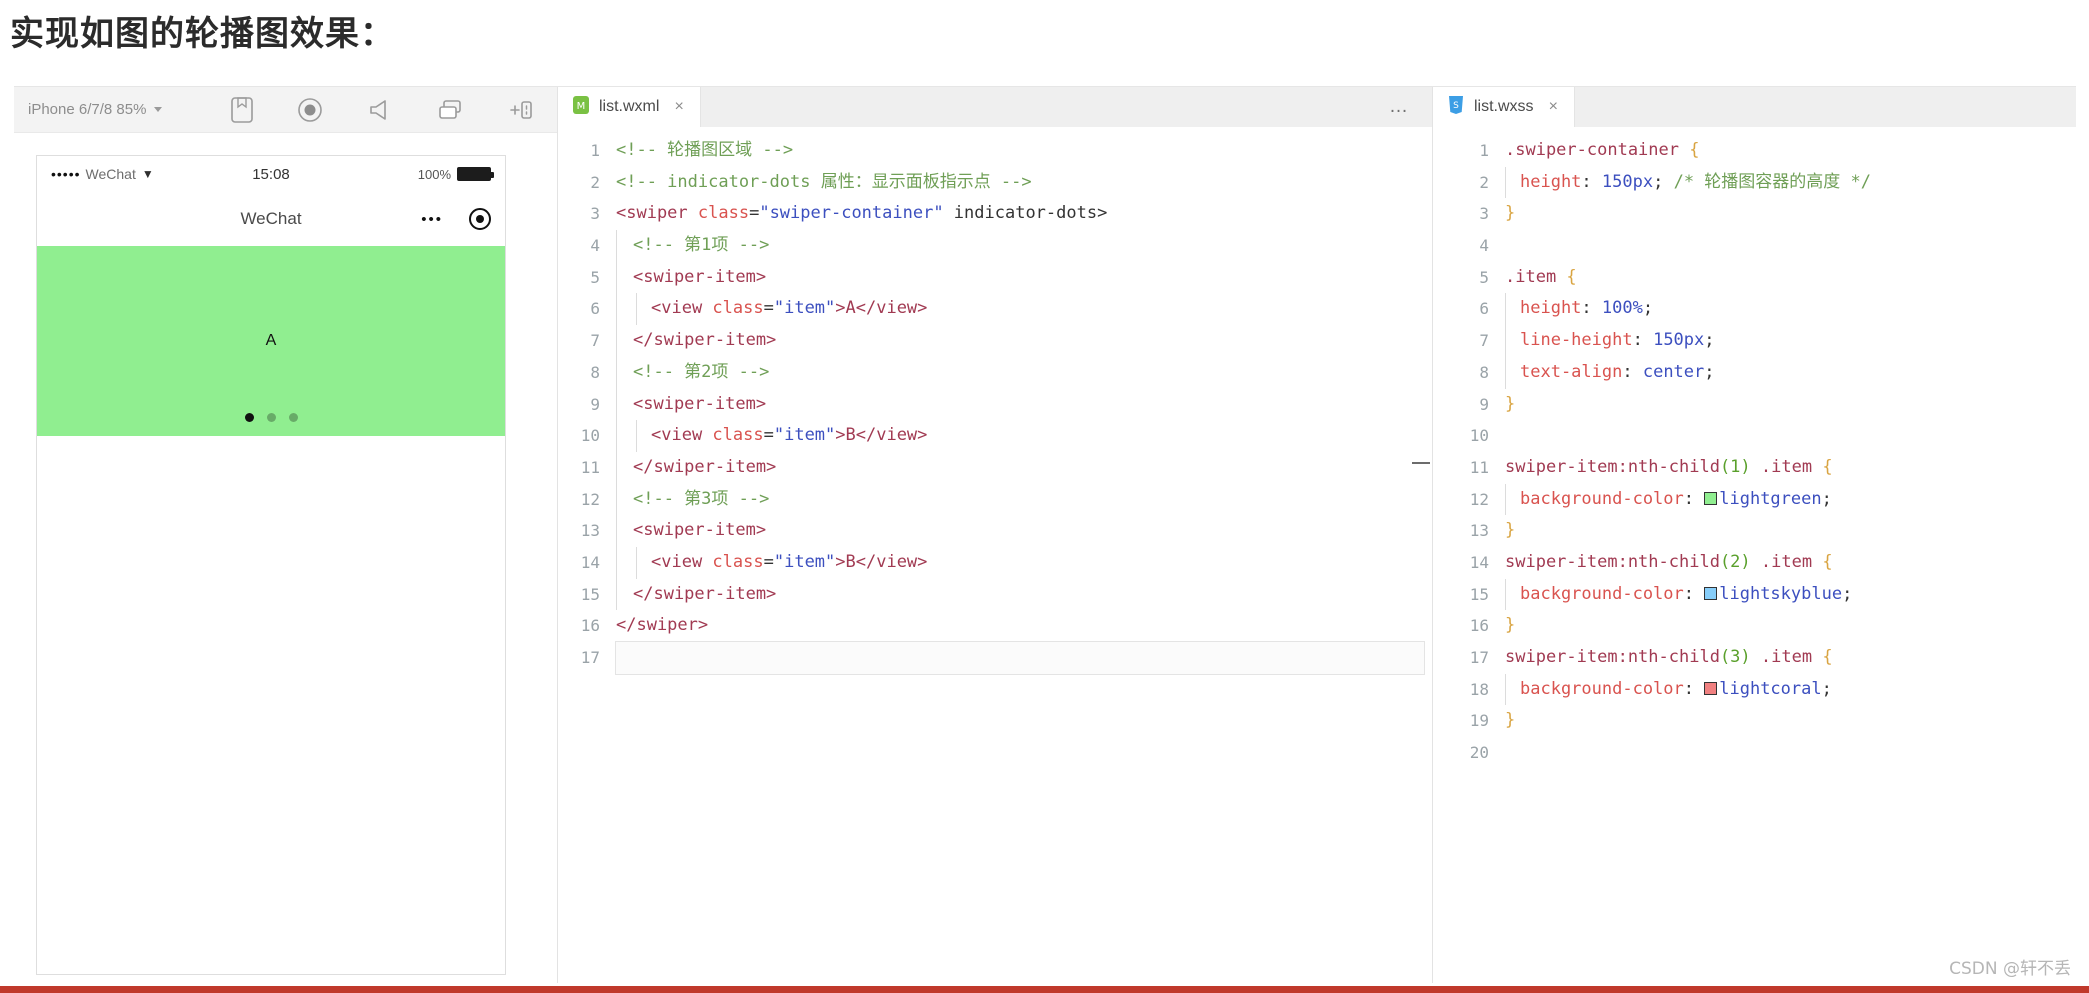 The height and width of the screenshot is (993, 2089). Describe the element at coordinates (66, 174) in the screenshot. I see `signal-dots-icon: •••••` at that location.